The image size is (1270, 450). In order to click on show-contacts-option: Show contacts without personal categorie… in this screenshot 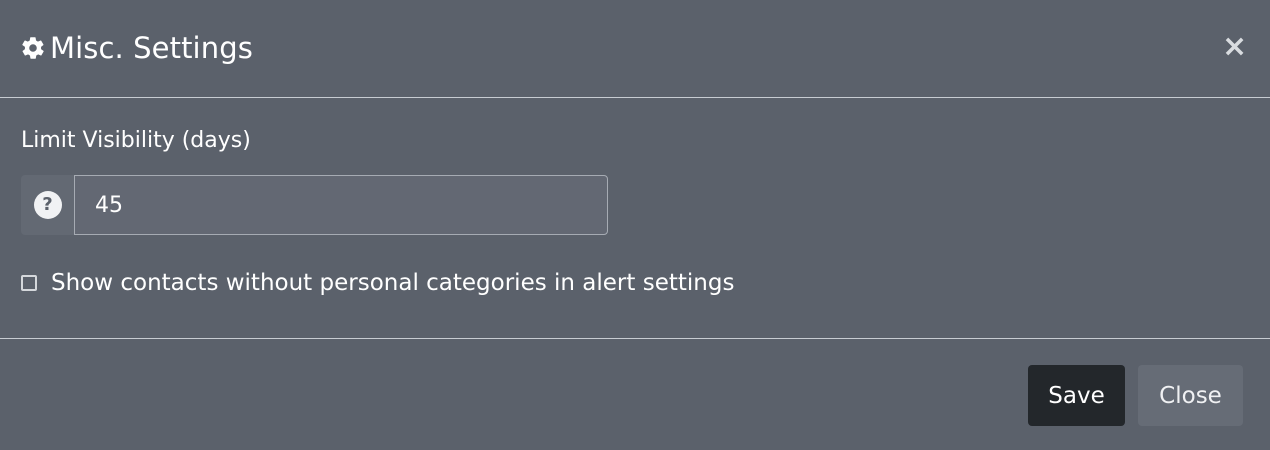, I will do `click(377, 283)`.